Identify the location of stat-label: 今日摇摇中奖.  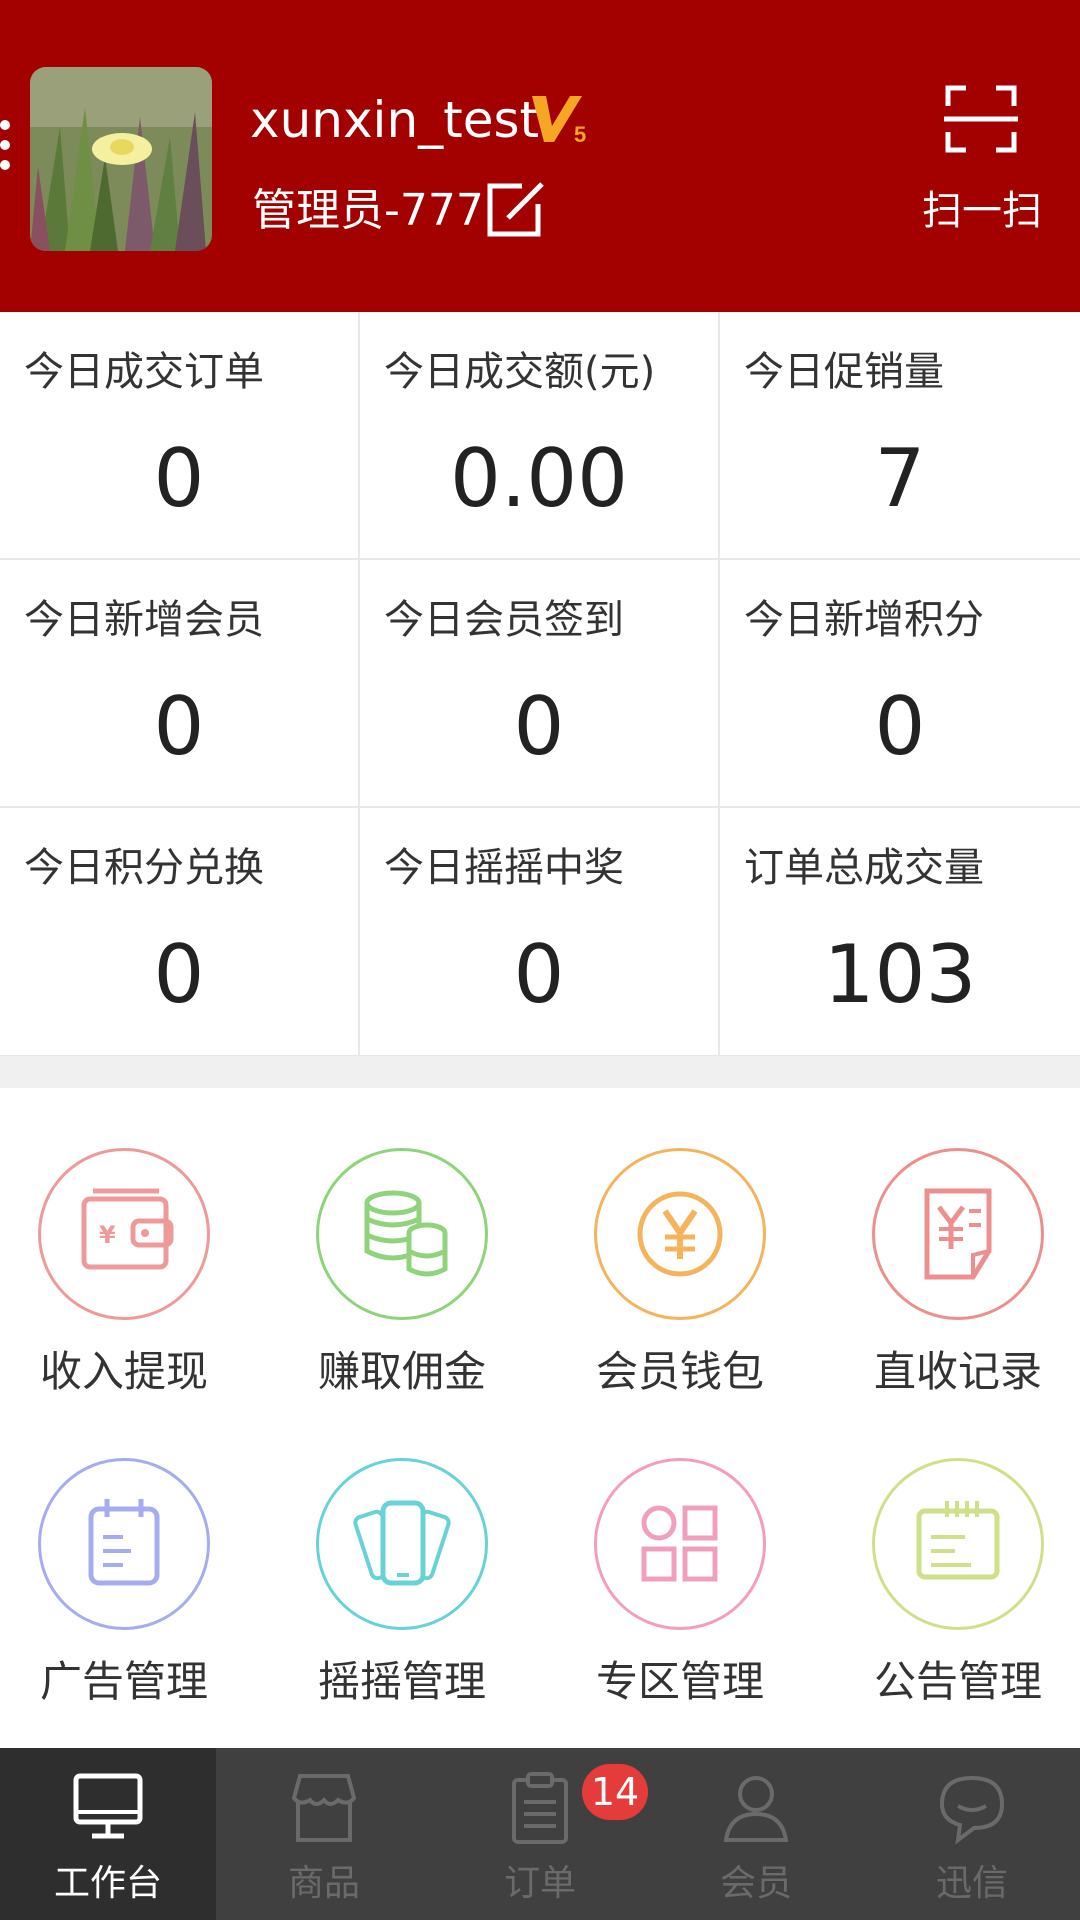
(504, 868).